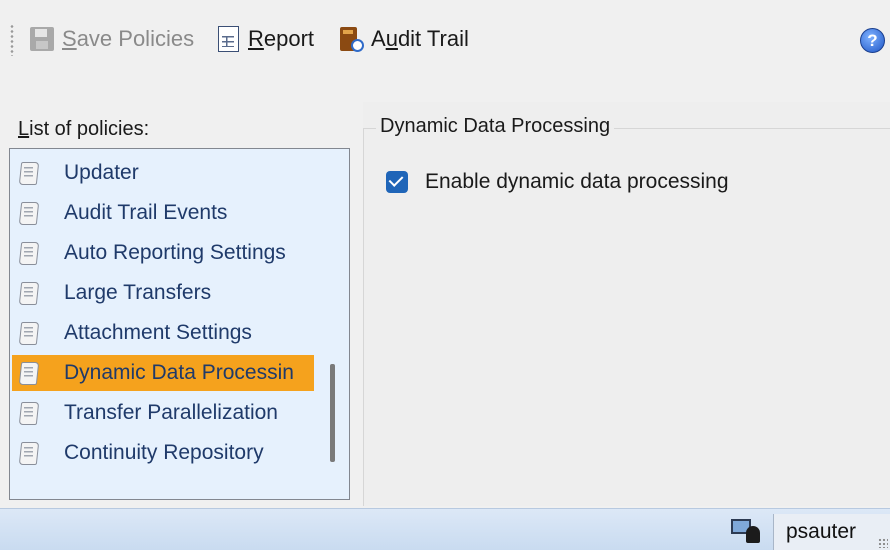 Image resolution: width=890 pixels, height=550 pixels. Describe the element at coordinates (872, 40) in the screenshot. I see `help-icon: ?` at that location.